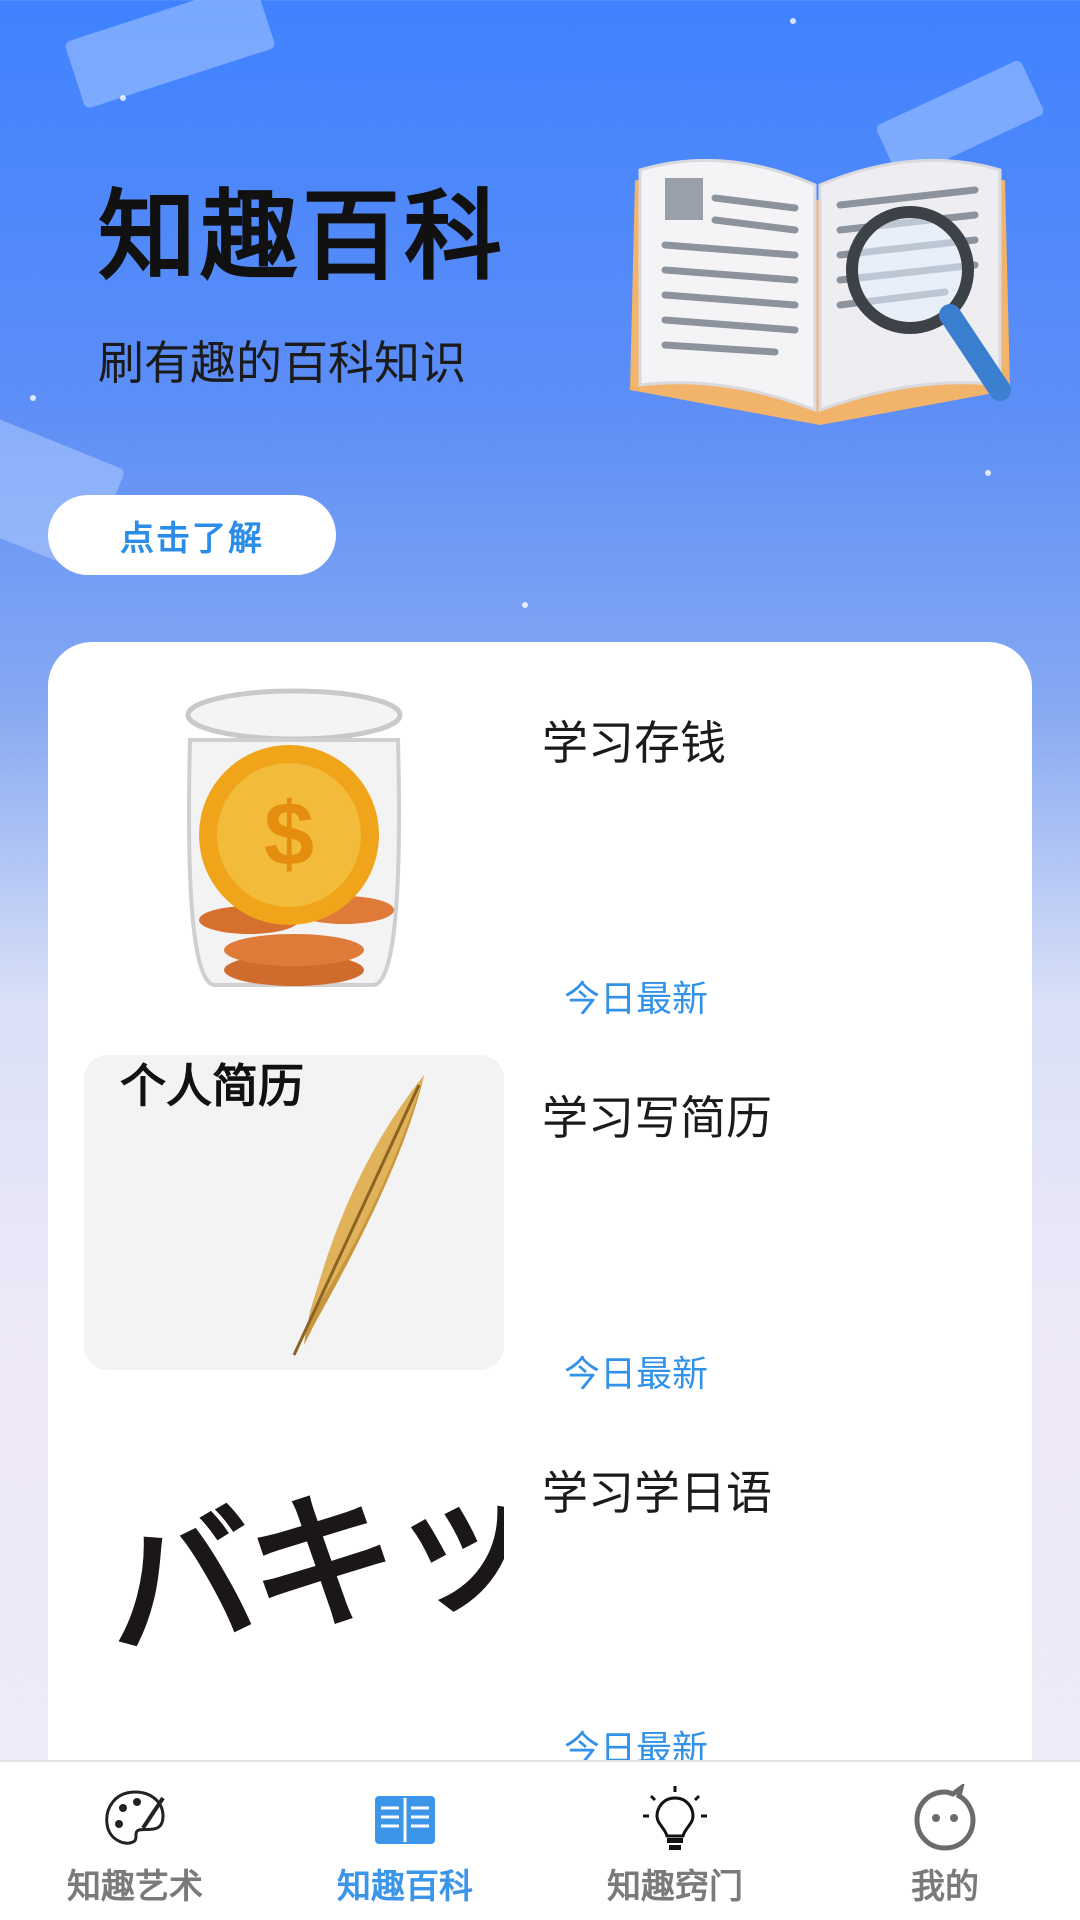 This screenshot has width=1080, height=1920. What do you see at coordinates (135, 1817) in the screenshot?
I see `palette-icon` at bounding box center [135, 1817].